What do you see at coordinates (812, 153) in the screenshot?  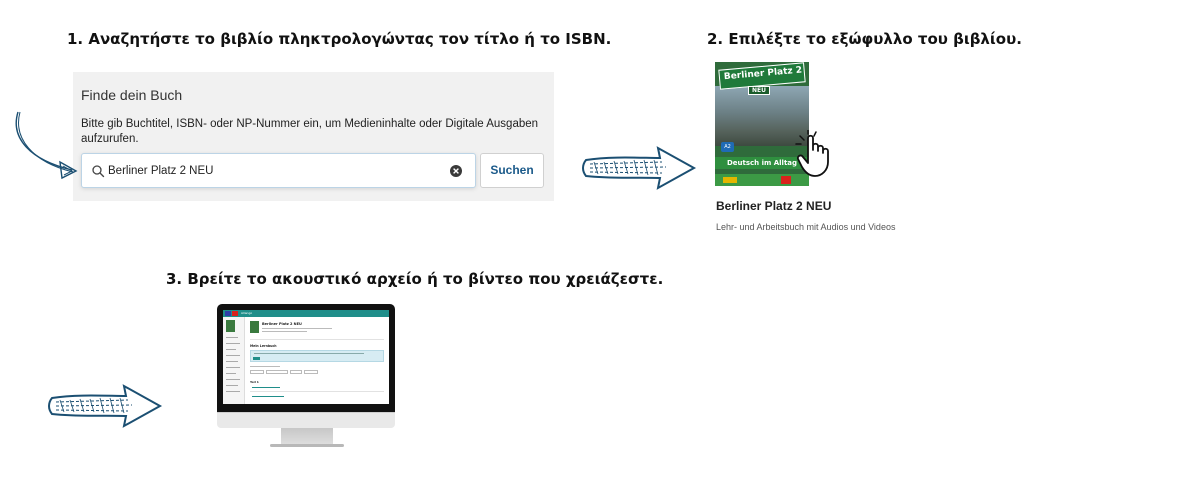 I see `hand-cursor-icon` at bounding box center [812, 153].